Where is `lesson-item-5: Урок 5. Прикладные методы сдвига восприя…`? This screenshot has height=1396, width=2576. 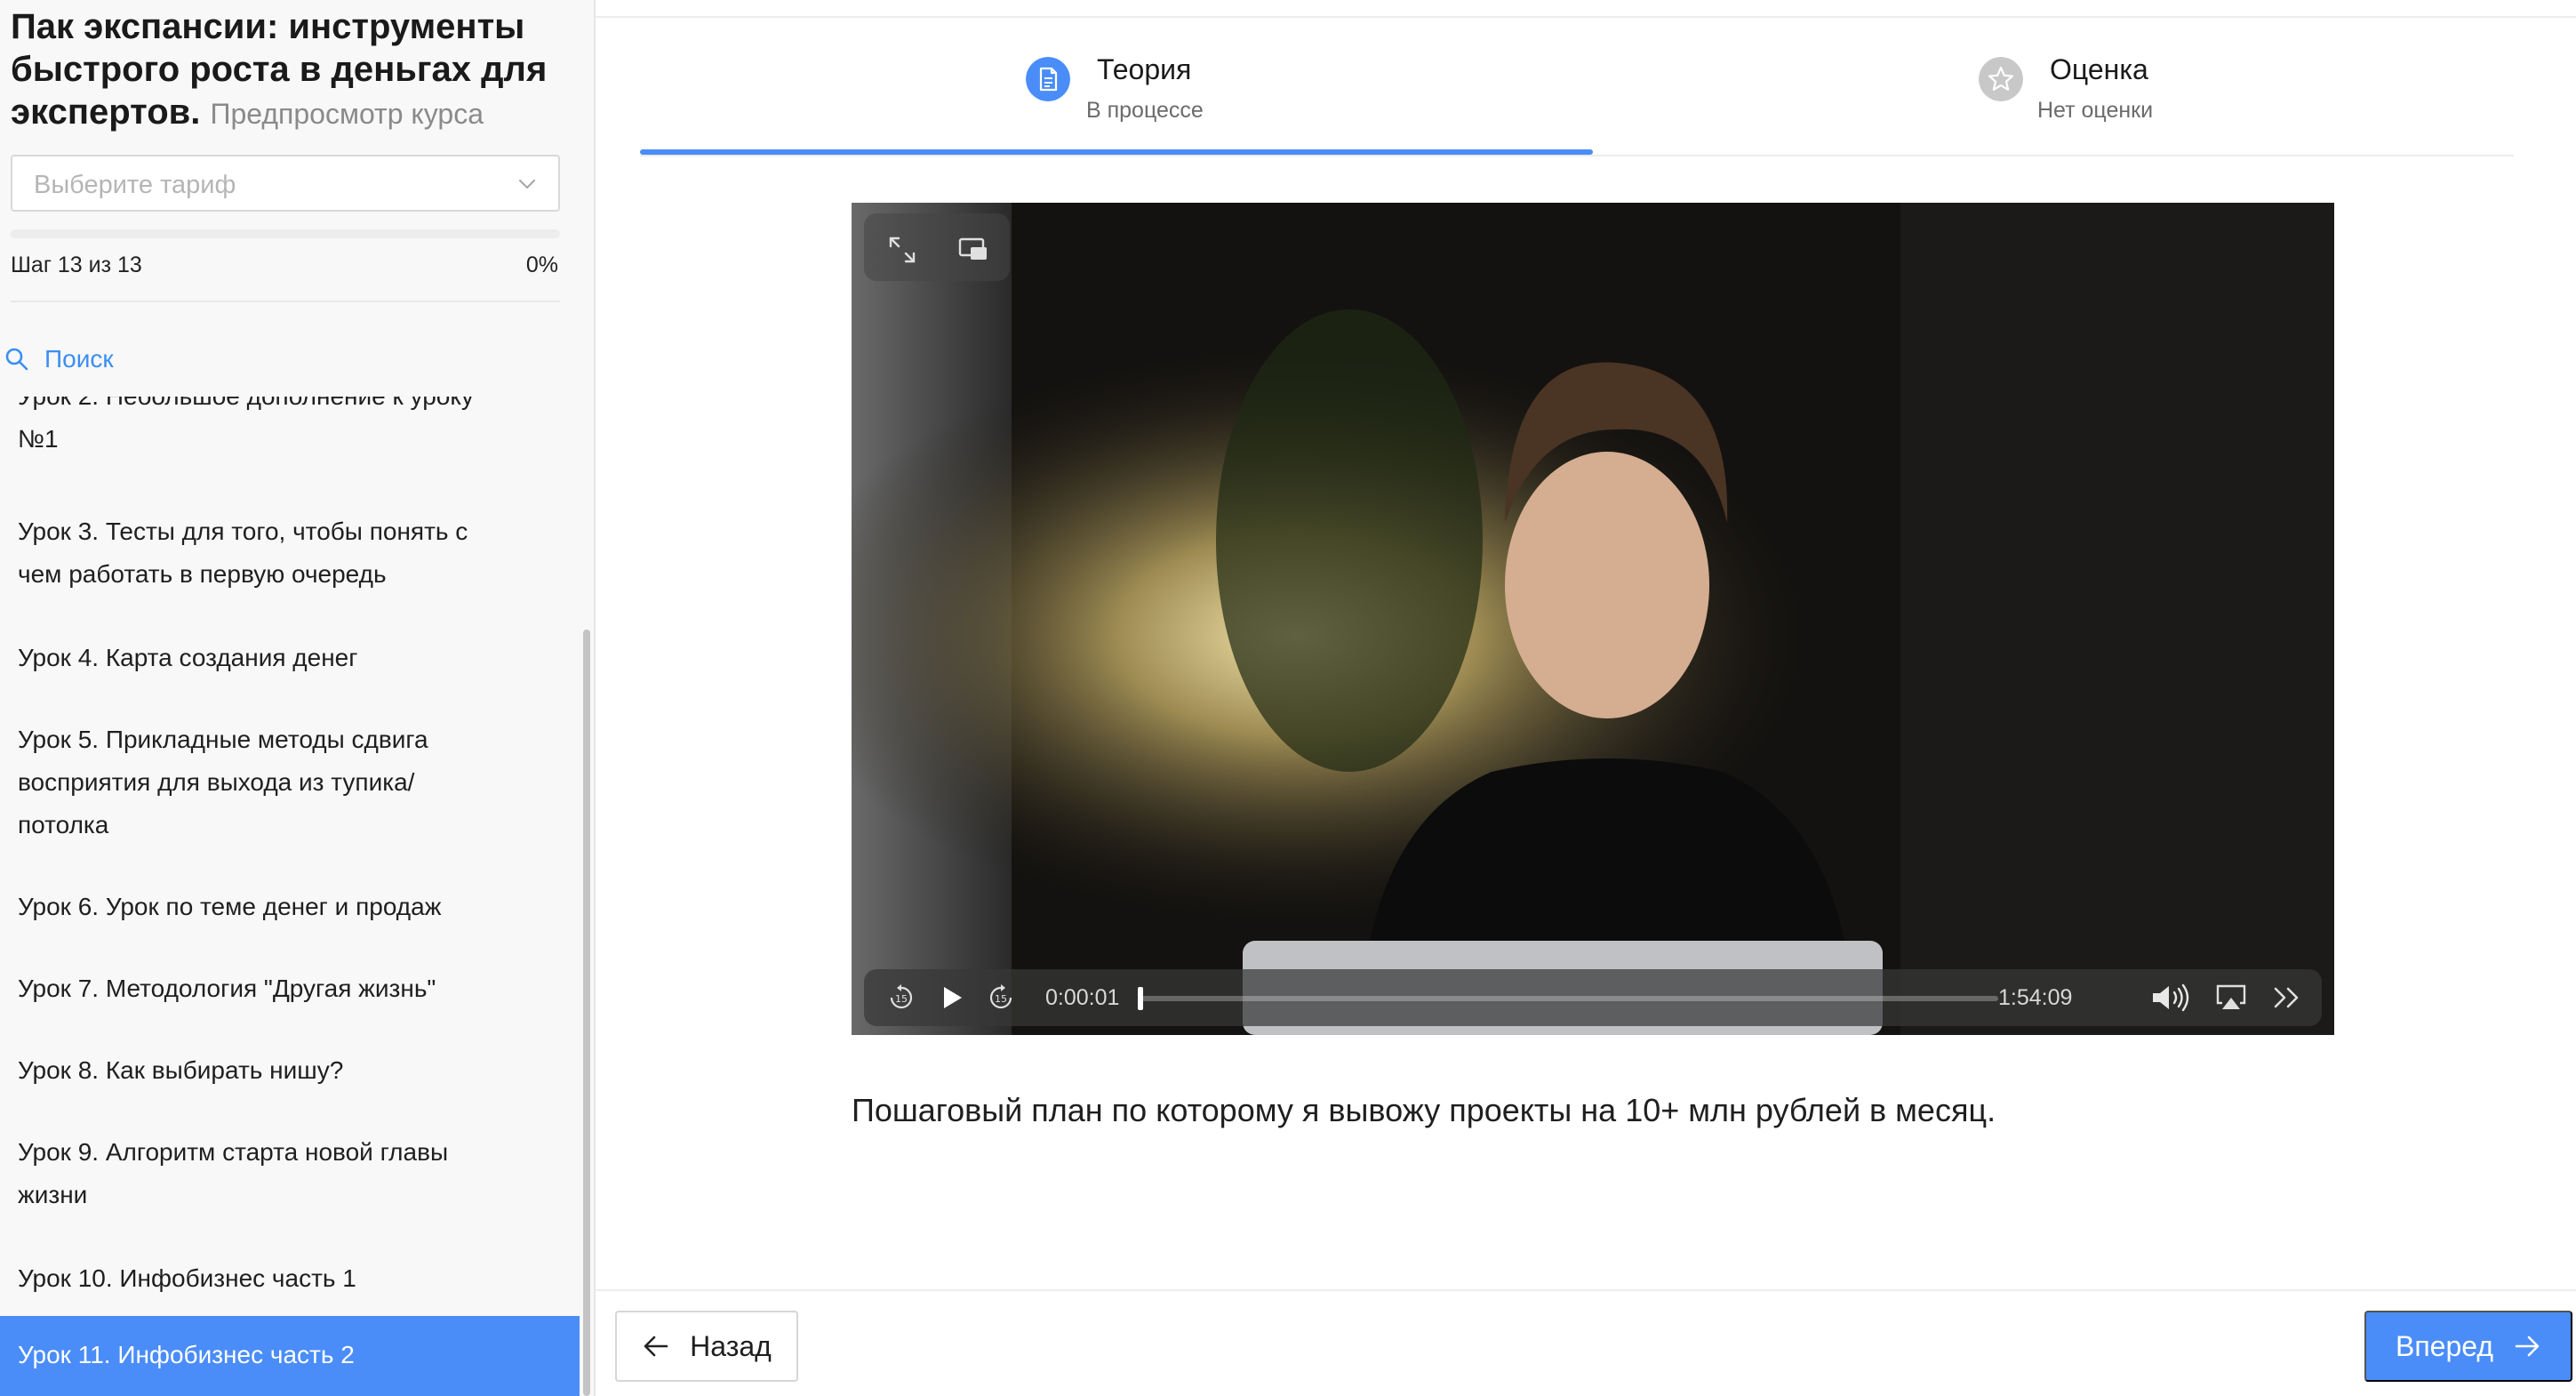 lesson-item-5: Урок 5. Прикладные методы сдвига восприя… is located at coordinates (290, 782).